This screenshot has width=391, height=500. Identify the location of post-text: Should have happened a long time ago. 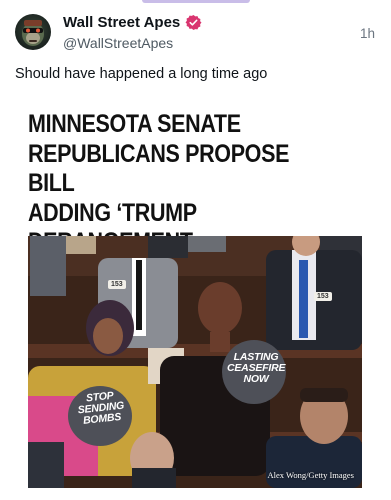
(141, 74).